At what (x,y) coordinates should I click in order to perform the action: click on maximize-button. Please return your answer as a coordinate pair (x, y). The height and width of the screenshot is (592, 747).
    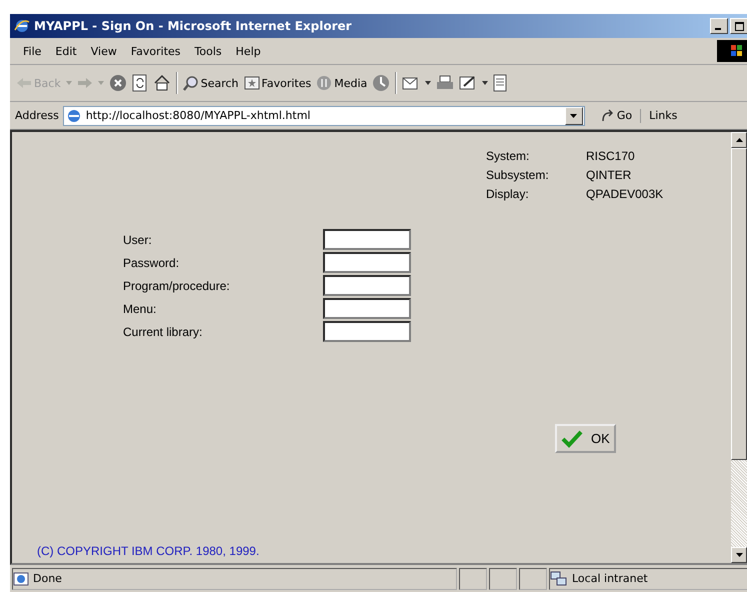
    Looking at the image, I should click on (738, 26).